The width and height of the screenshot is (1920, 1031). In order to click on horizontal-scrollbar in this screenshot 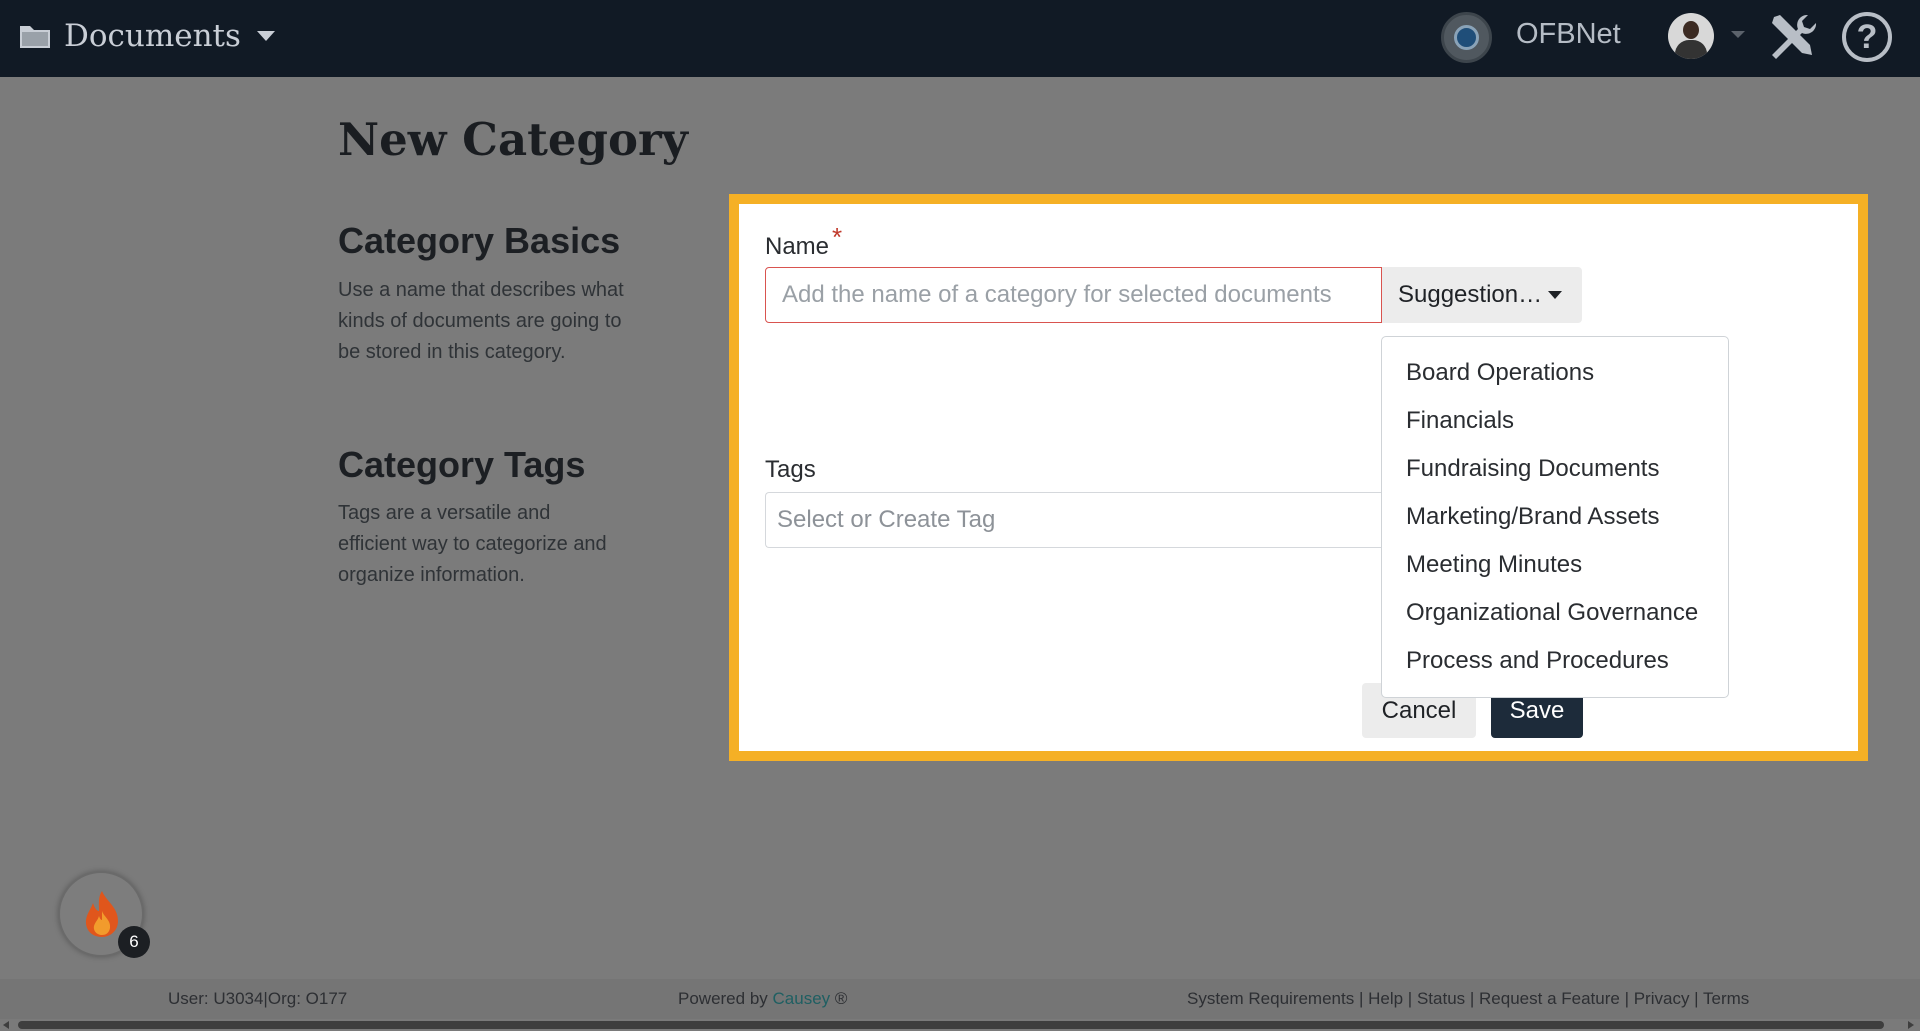, I will do `click(960, 1025)`.